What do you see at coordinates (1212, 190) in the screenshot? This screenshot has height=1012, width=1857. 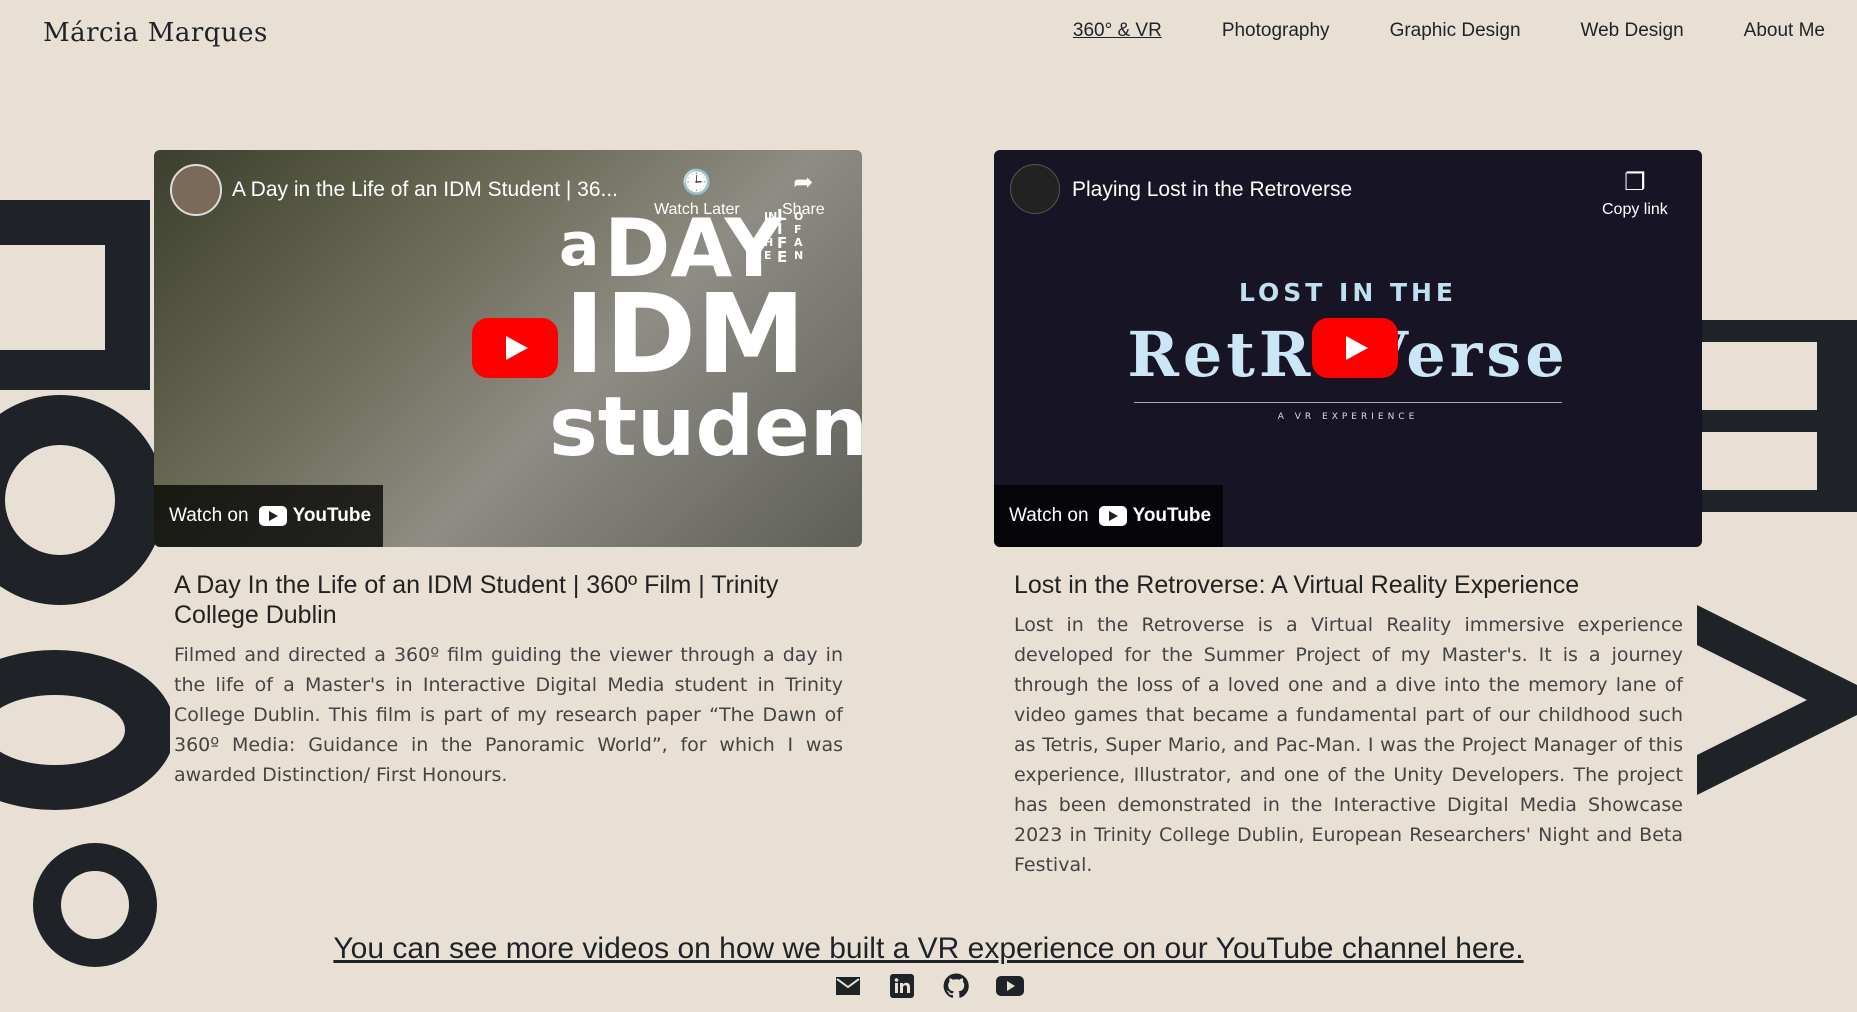 I see `video-title: Playing Lost in the Retroverse` at bounding box center [1212, 190].